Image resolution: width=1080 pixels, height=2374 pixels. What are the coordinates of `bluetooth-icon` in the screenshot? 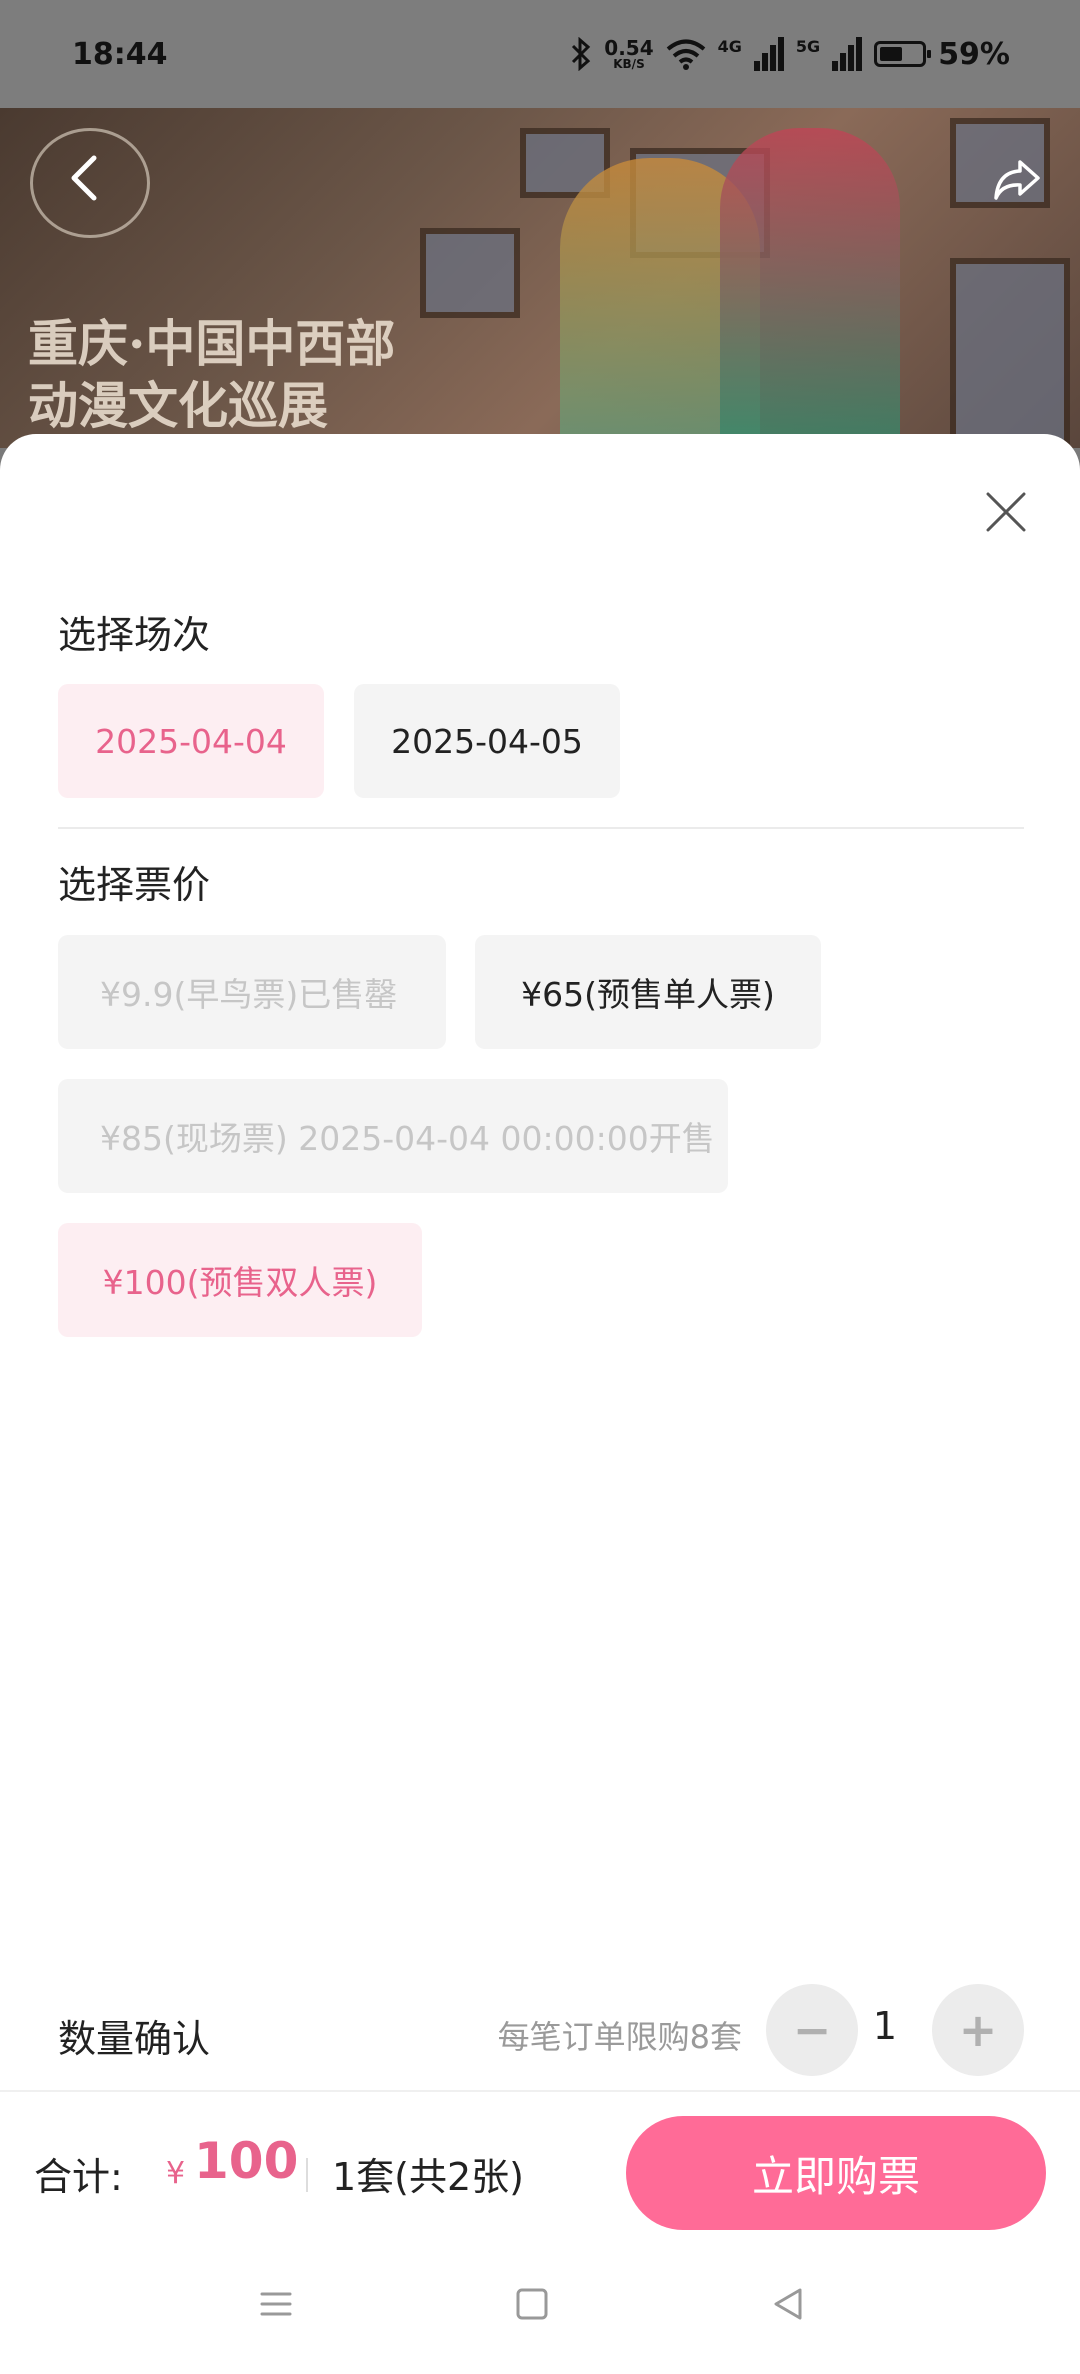 It's located at (581, 54).